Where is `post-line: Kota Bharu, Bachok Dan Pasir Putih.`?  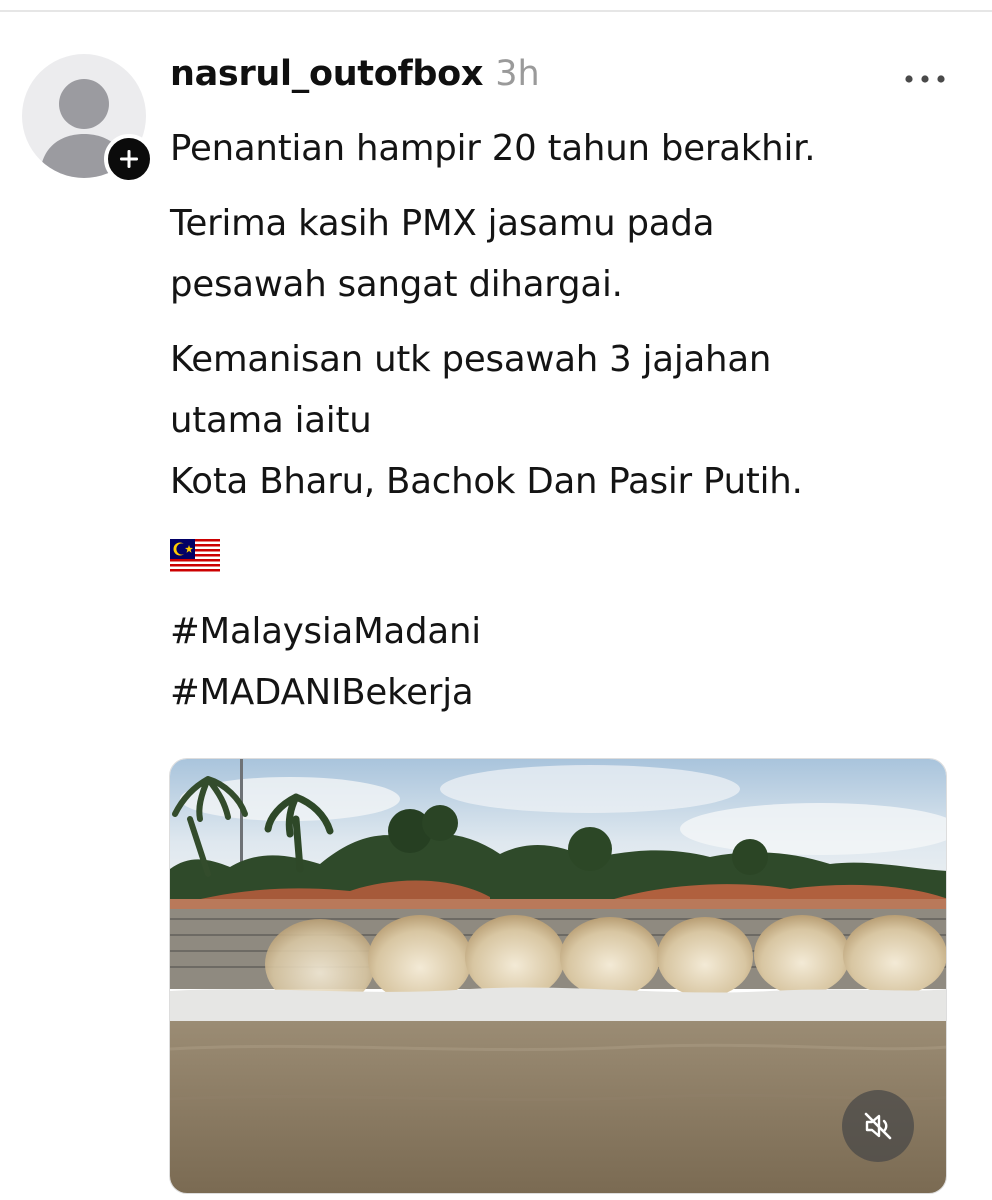 post-line: Kota Bharu, Bachok Dan Pasir Putih. is located at coordinates (486, 481).